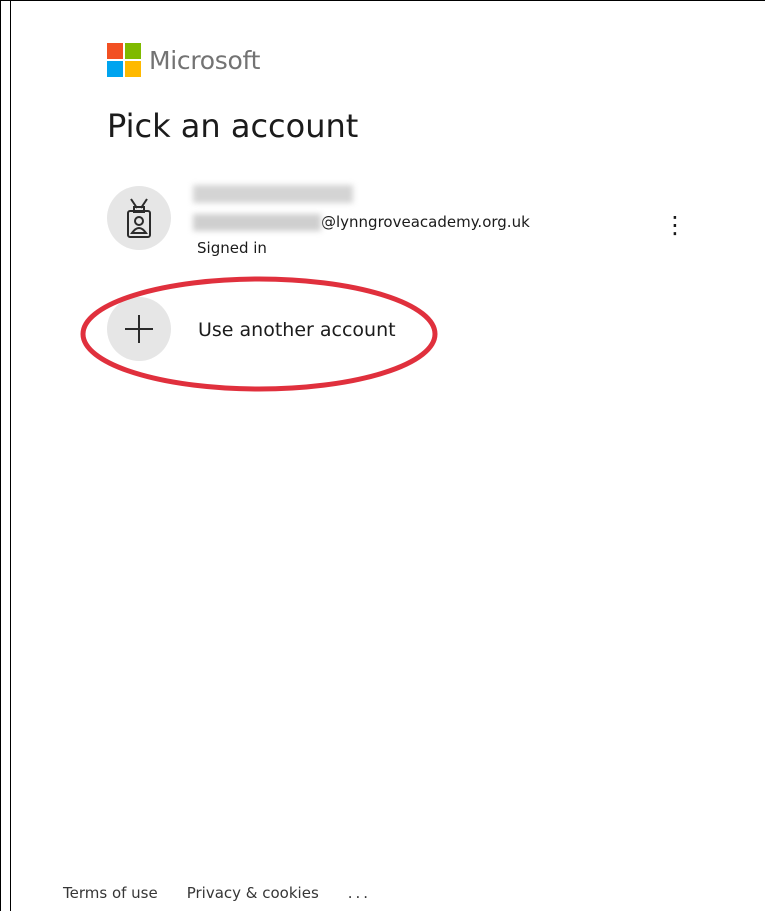 Image resolution: width=765 pixels, height=911 pixels. I want to click on account-more-options-button: ⋮, so click(675, 225).